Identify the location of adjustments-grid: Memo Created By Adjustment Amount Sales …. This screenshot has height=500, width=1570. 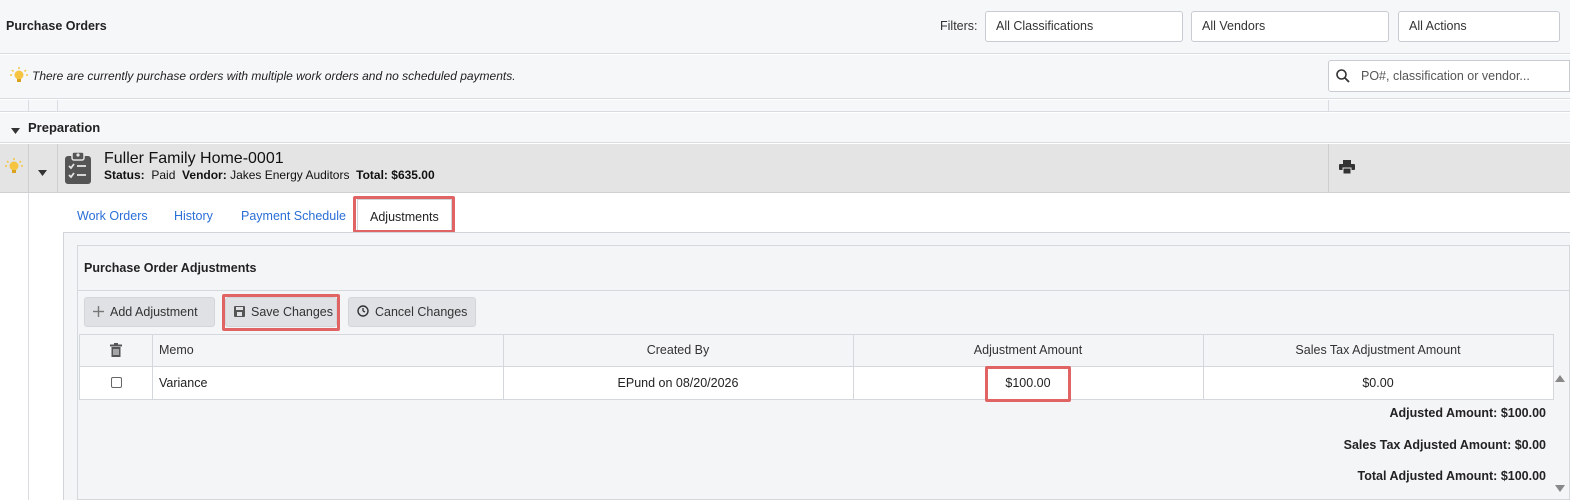
(816, 367).